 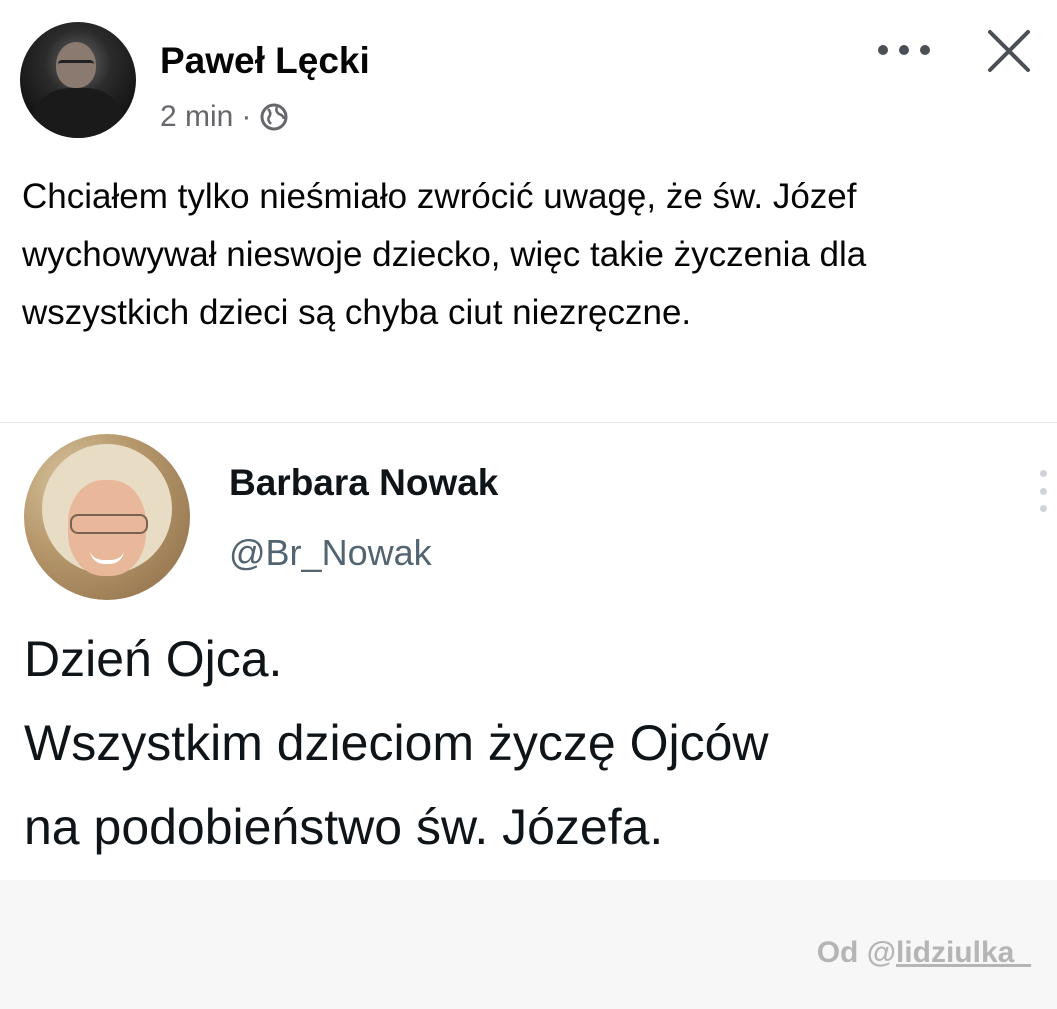 What do you see at coordinates (344, 827) in the screenshot?
I see `tweet-line: na podobieństwo św. Józefa.` at bounding box center [344, 827].